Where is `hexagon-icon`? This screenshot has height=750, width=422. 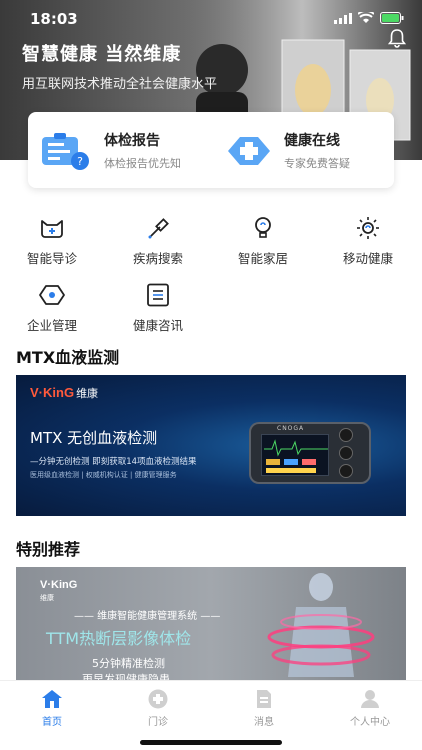
hexagon-icon is located at coordinates (52, 295).